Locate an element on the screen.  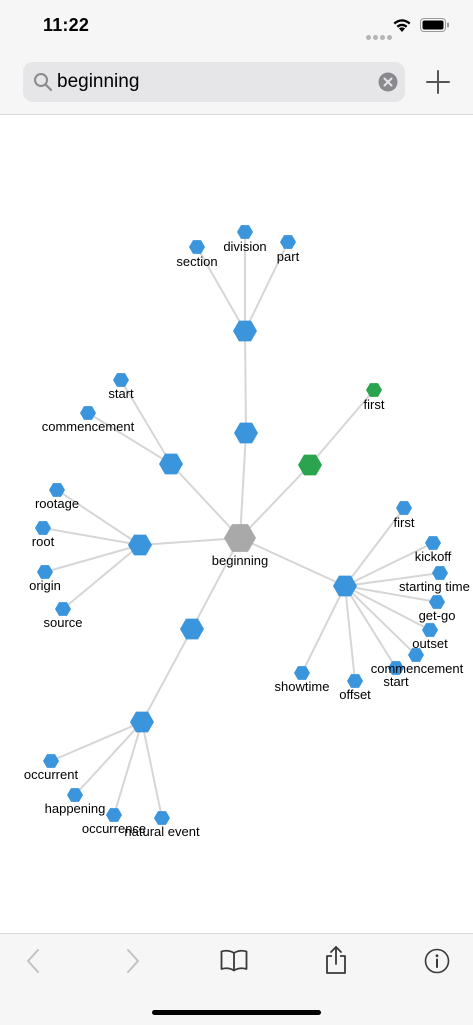
node-label: part is located at coordinates (288, 256).